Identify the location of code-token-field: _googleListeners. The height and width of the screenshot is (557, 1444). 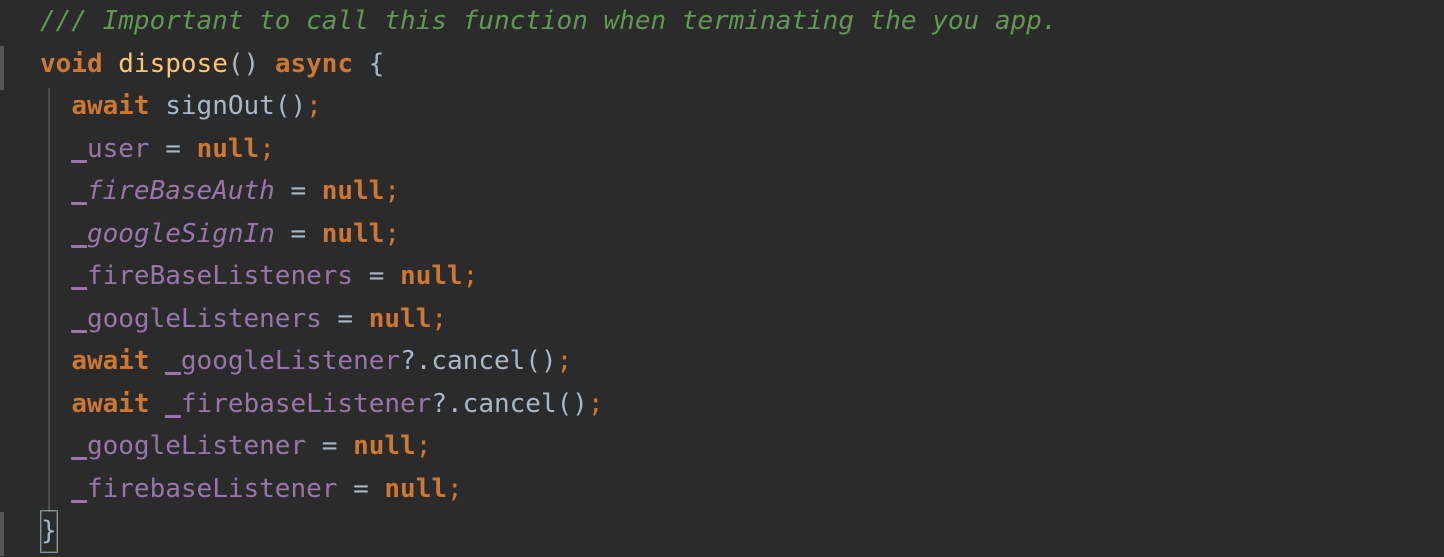
(196, 318).